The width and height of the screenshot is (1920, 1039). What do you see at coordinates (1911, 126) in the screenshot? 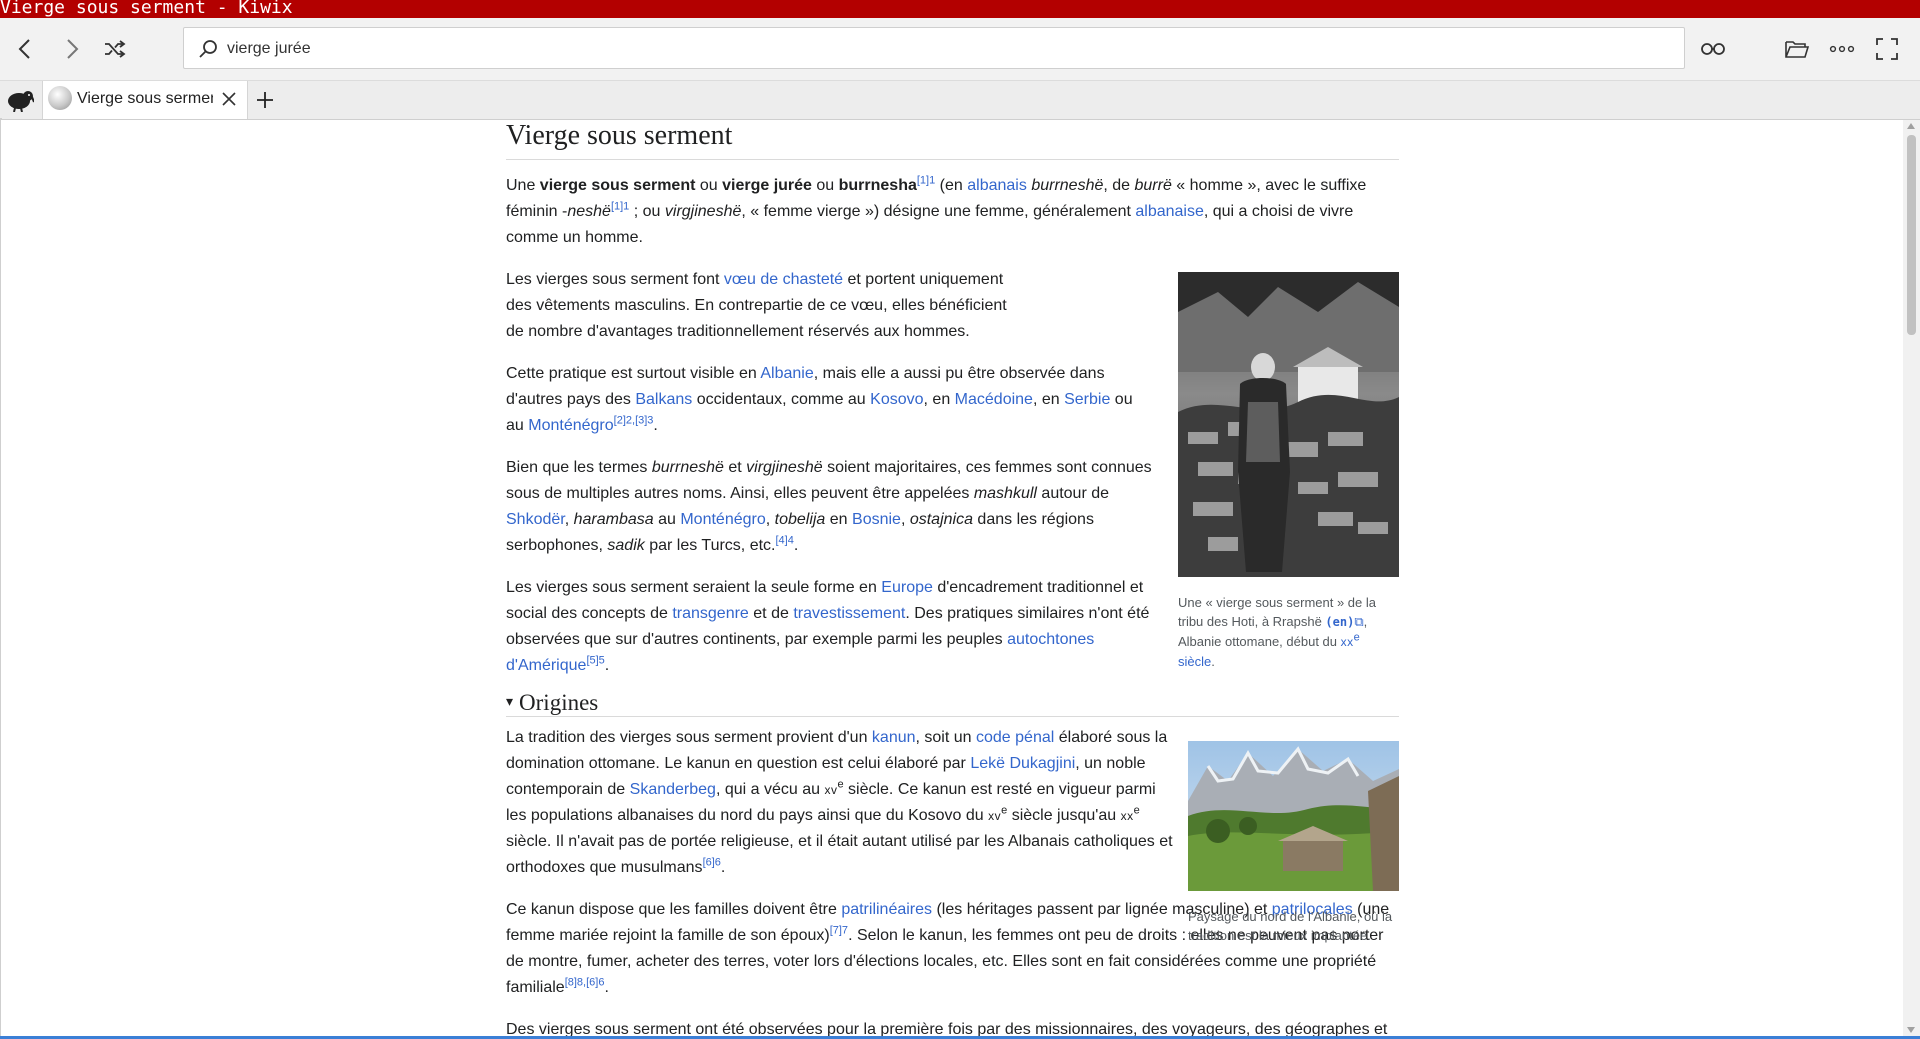
I see `scroll-up-arrow-icon` at bounding box center [1911, 126].